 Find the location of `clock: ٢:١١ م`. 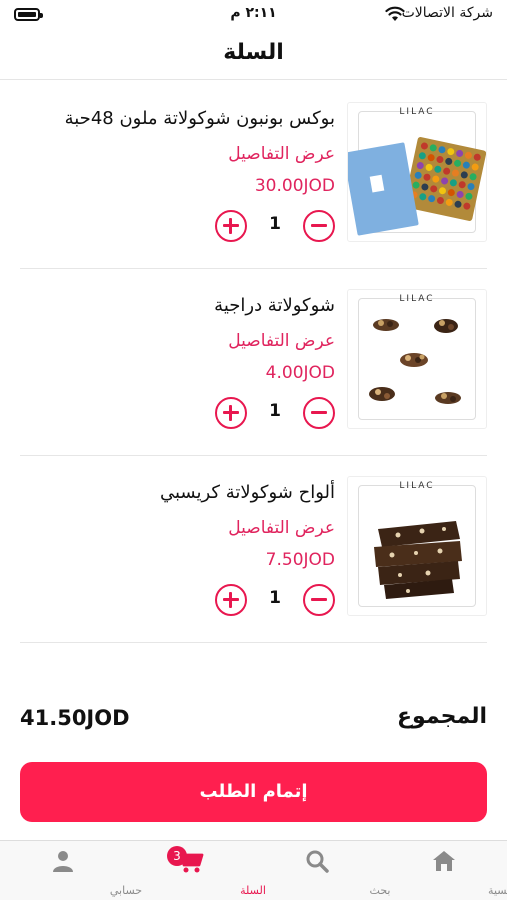

clock: ٢:١١ م is located at coordinates (253, 13).